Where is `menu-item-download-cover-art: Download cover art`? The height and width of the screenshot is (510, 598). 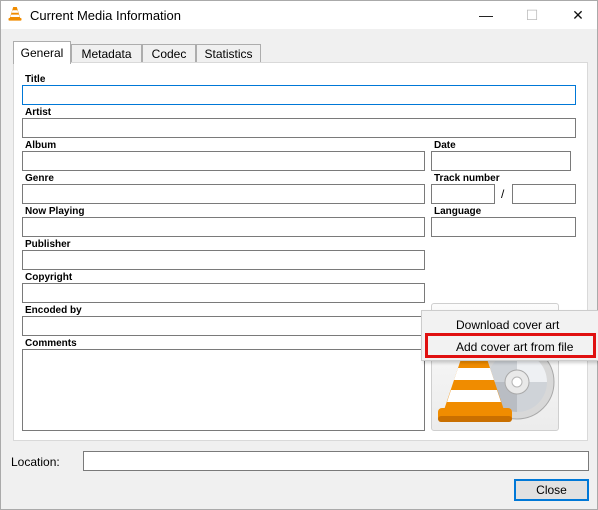 menu-item-download-cover-art: Download cover art is located at coordinates (510, 325).